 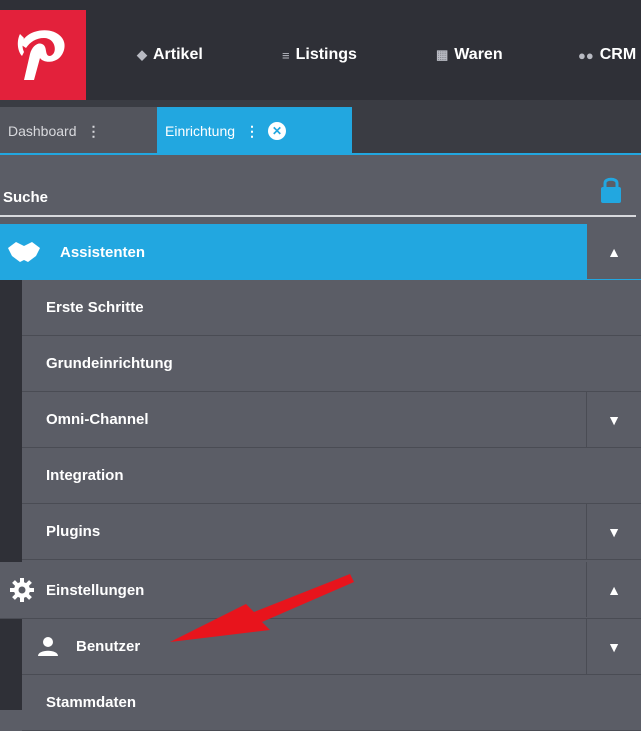 I want to click on user-icon, so click(x=48, y=646).